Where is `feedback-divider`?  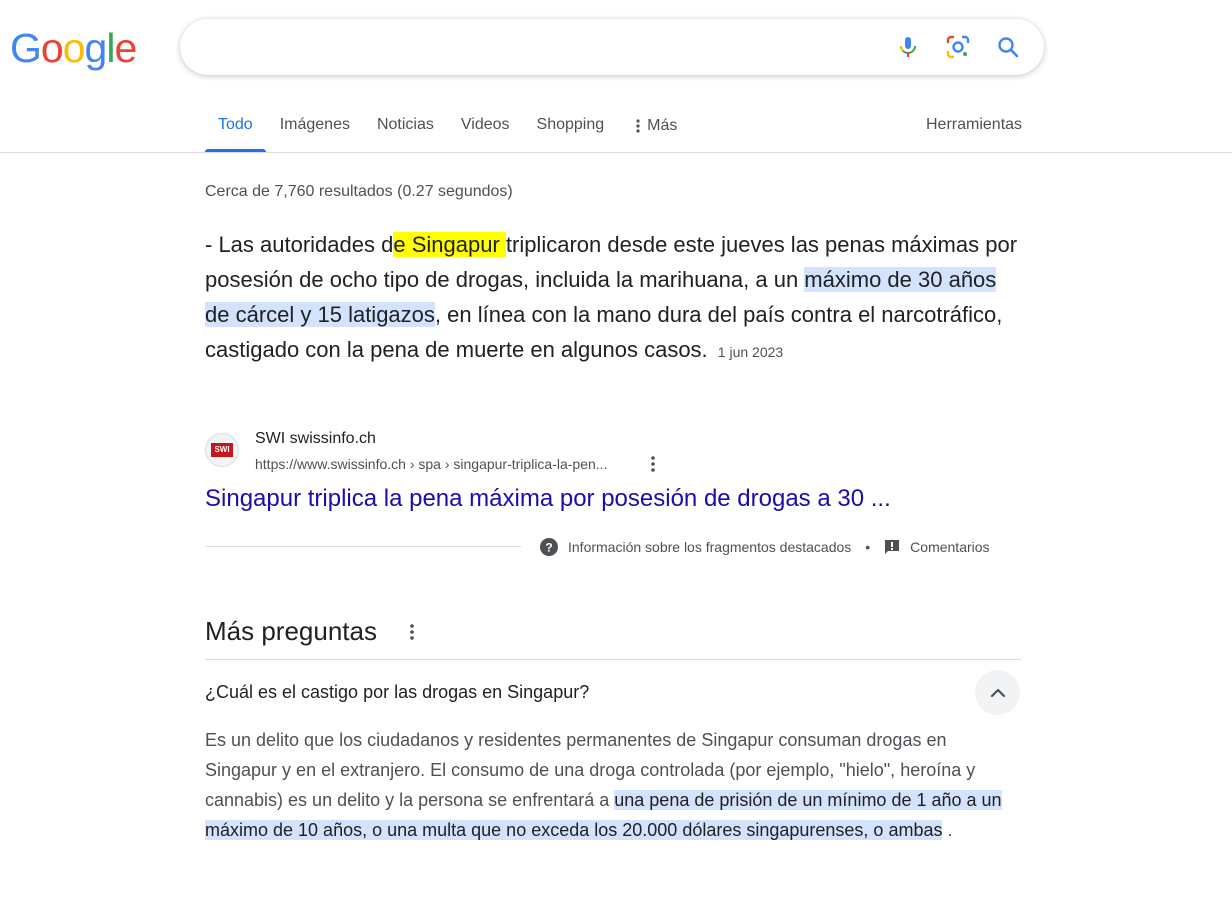
feedback-divider is located at coordinates (363, 546).